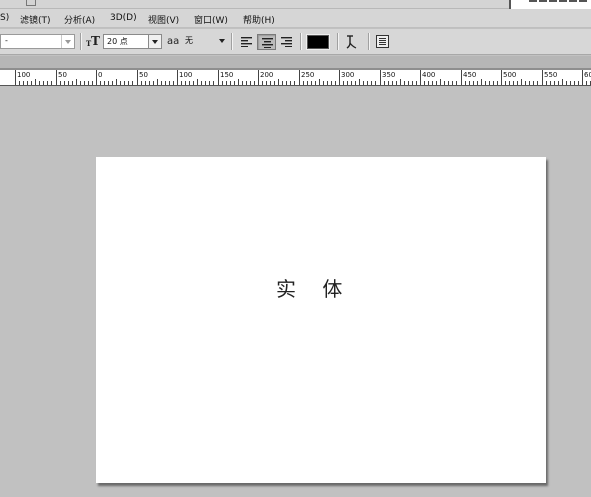 The width and height of the screenshot is (591, 497). I want to click on align-left-button, so click(246, 42).